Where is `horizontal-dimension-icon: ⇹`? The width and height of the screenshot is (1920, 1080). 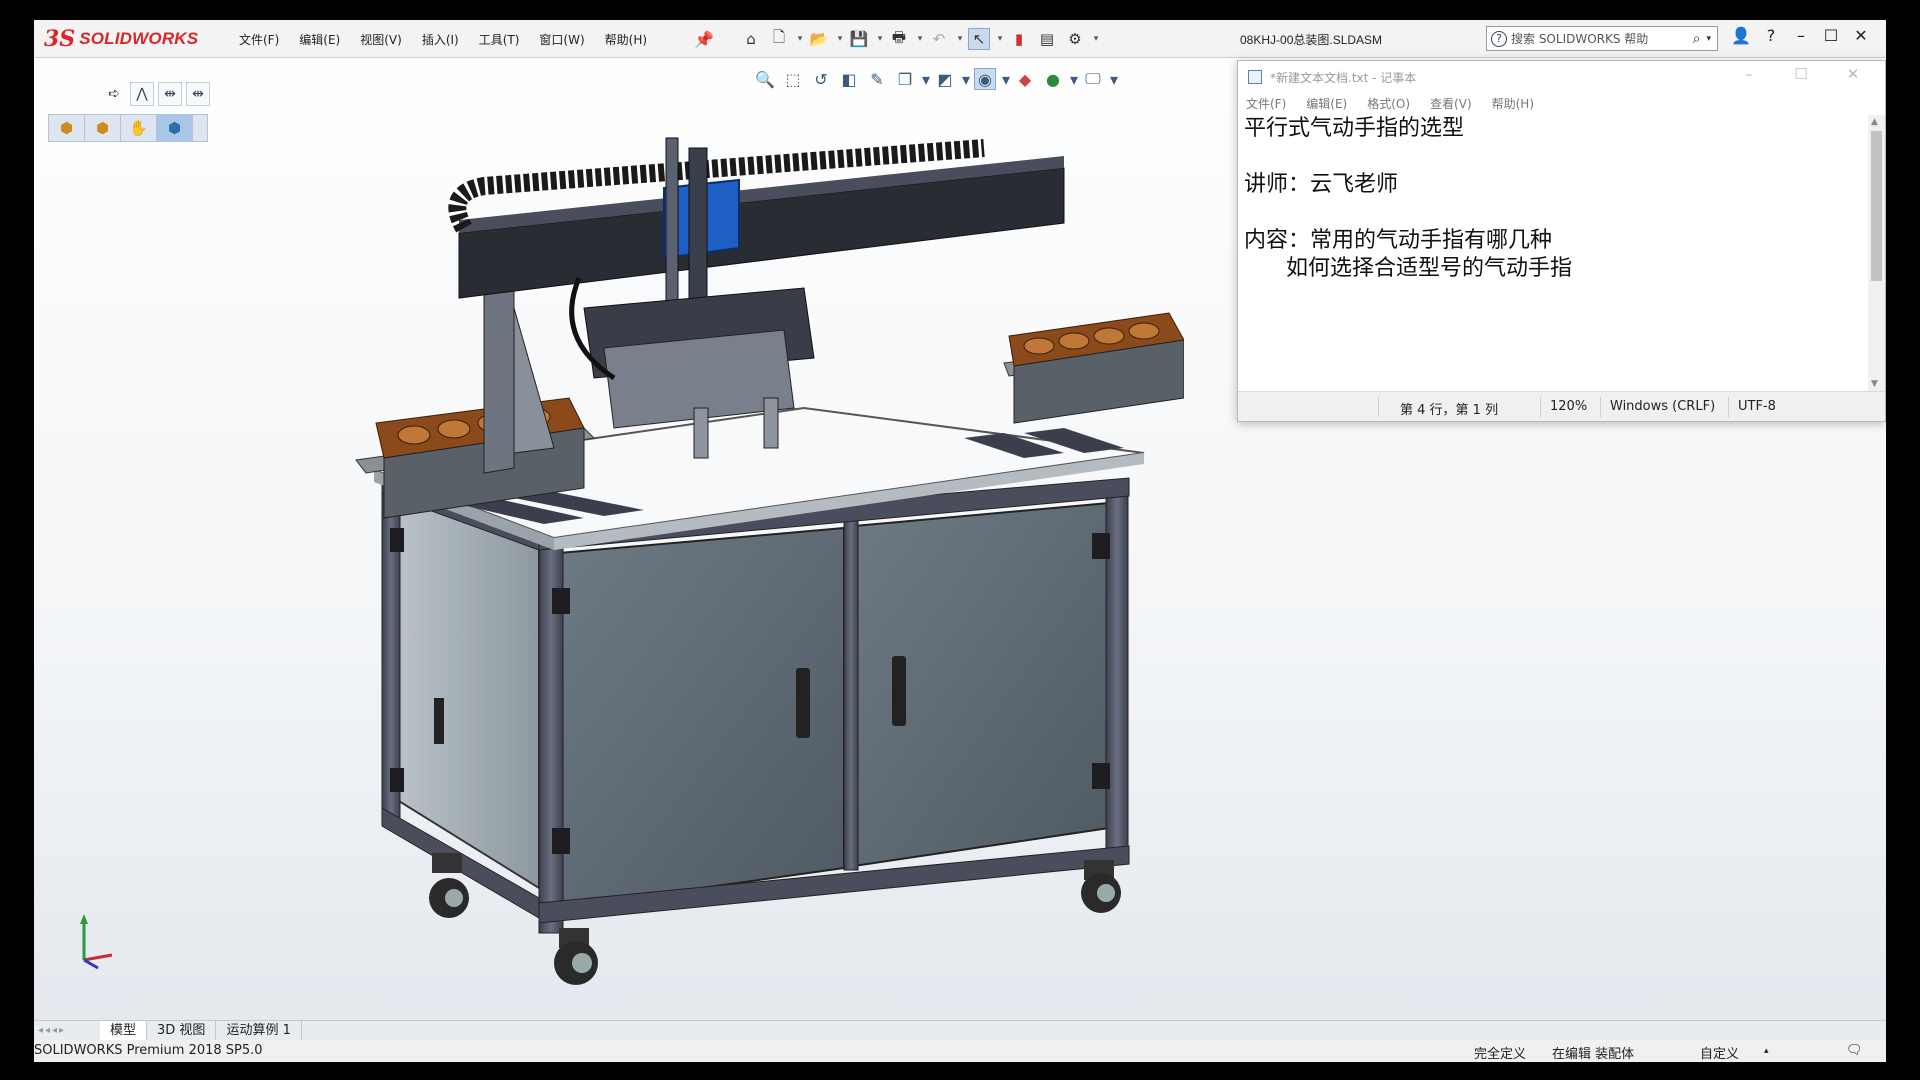
horizontal-dimension-icon: ⇹ is located at coordinates (170, 94).